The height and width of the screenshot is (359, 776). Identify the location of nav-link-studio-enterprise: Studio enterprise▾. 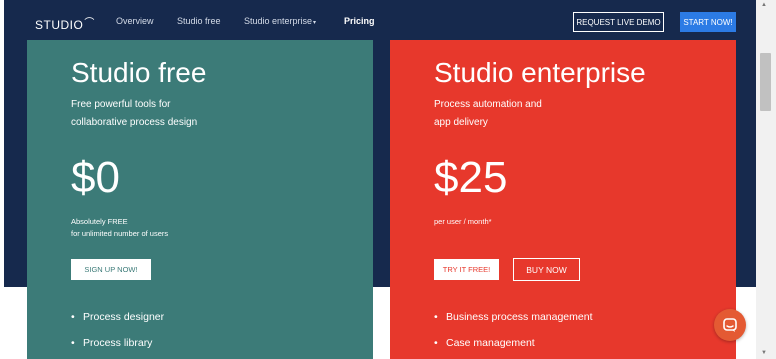
(280, 21).